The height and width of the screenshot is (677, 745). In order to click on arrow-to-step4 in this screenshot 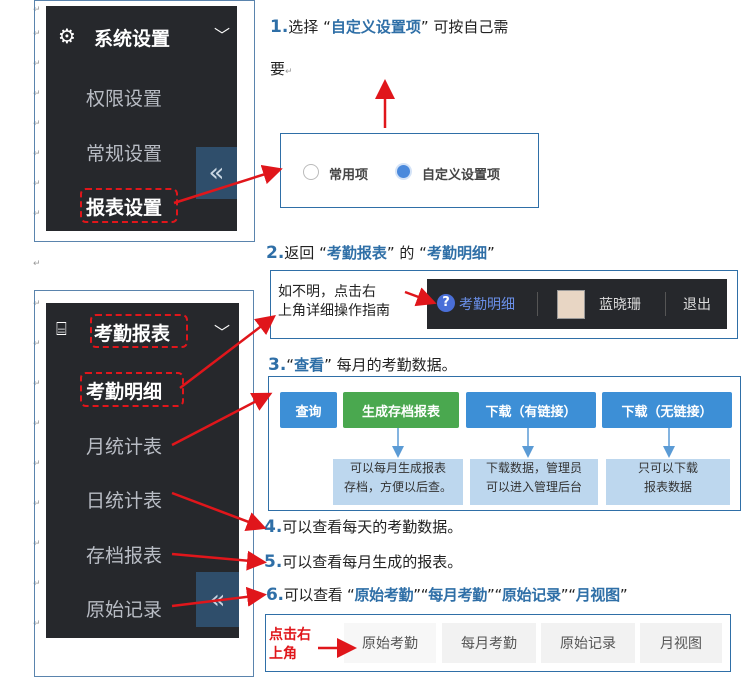, I will do `click(219, 511)`.